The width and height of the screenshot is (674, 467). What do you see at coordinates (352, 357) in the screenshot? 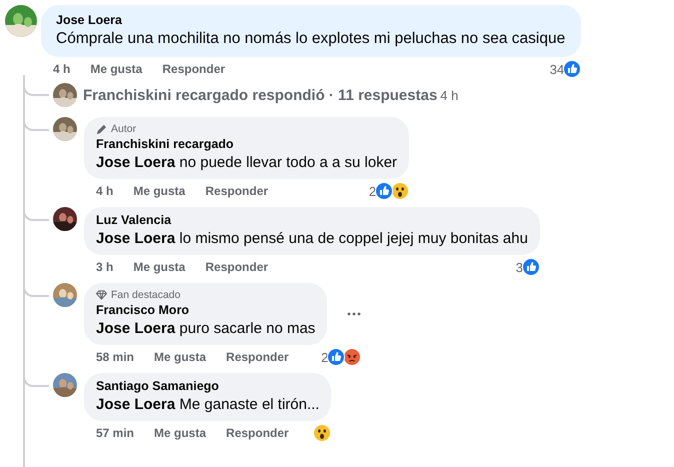
I see `angry-face-icon` at bounding box center [352, 357].